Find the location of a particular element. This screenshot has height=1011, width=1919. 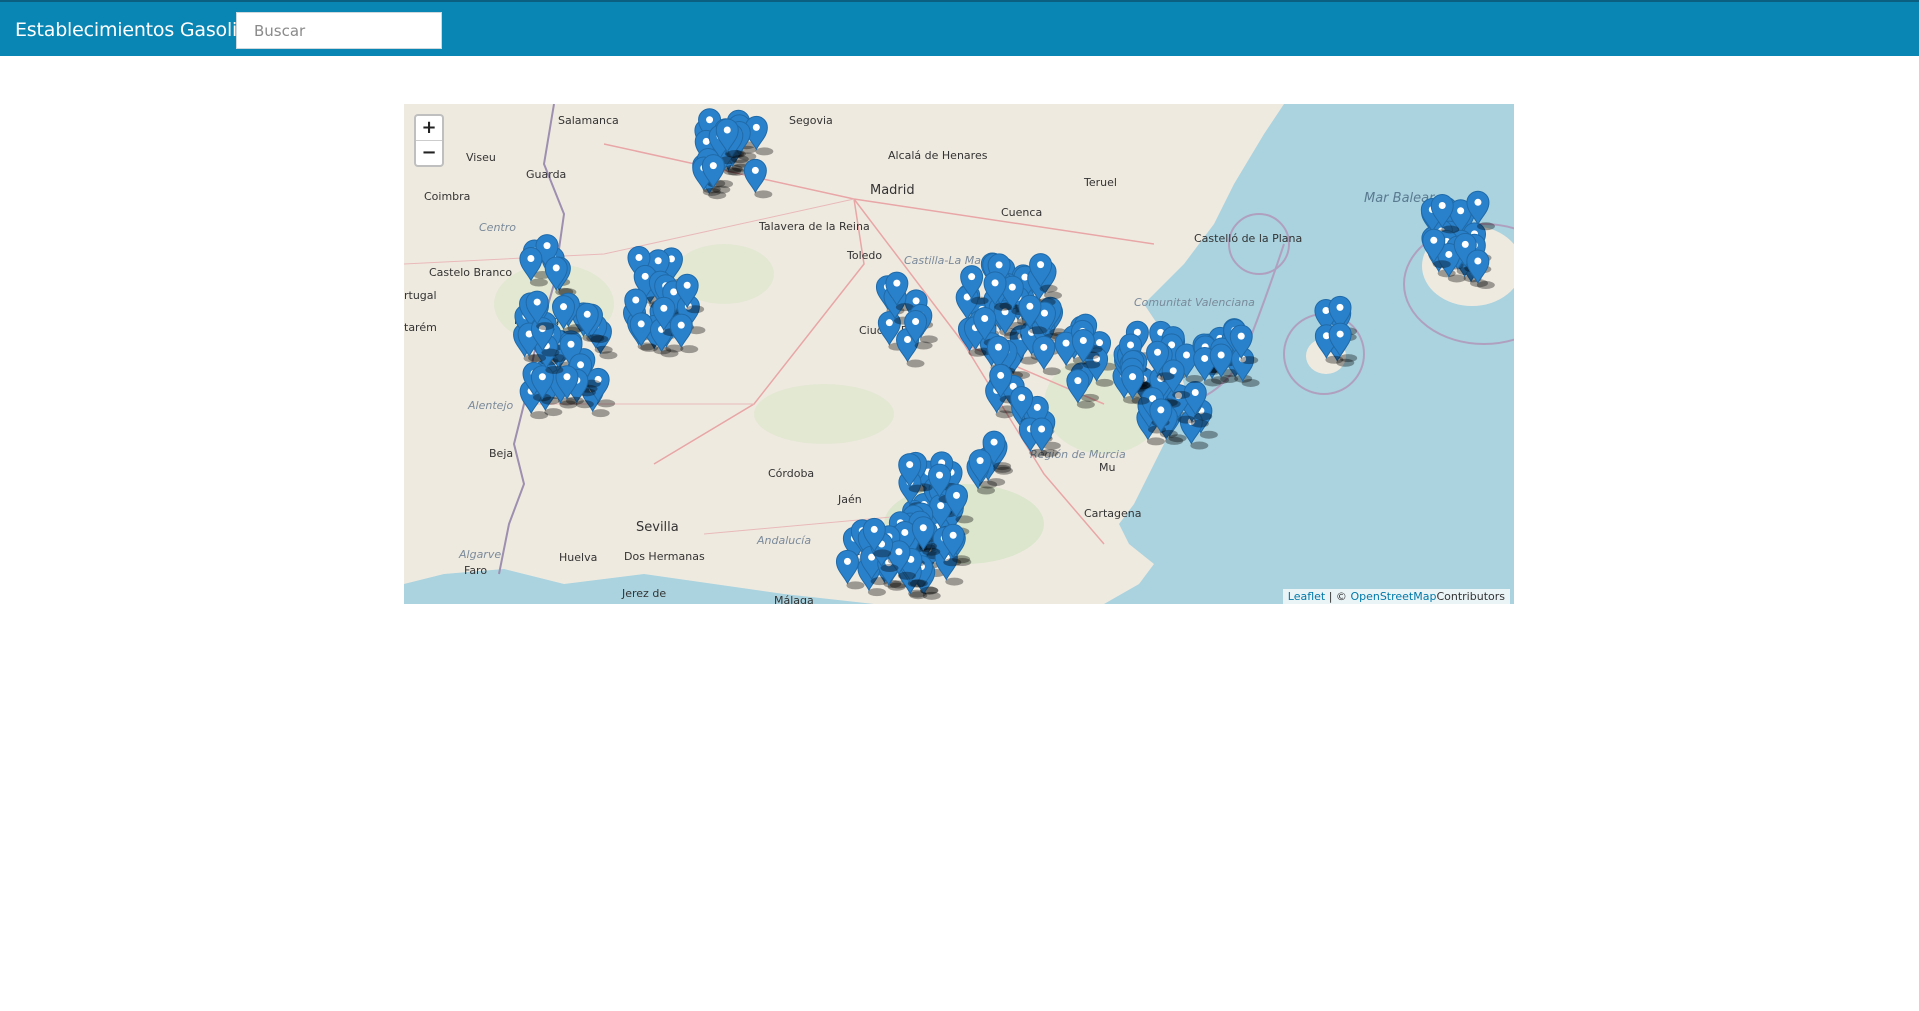

place-label: Beja is located at coordinates (501, 453).